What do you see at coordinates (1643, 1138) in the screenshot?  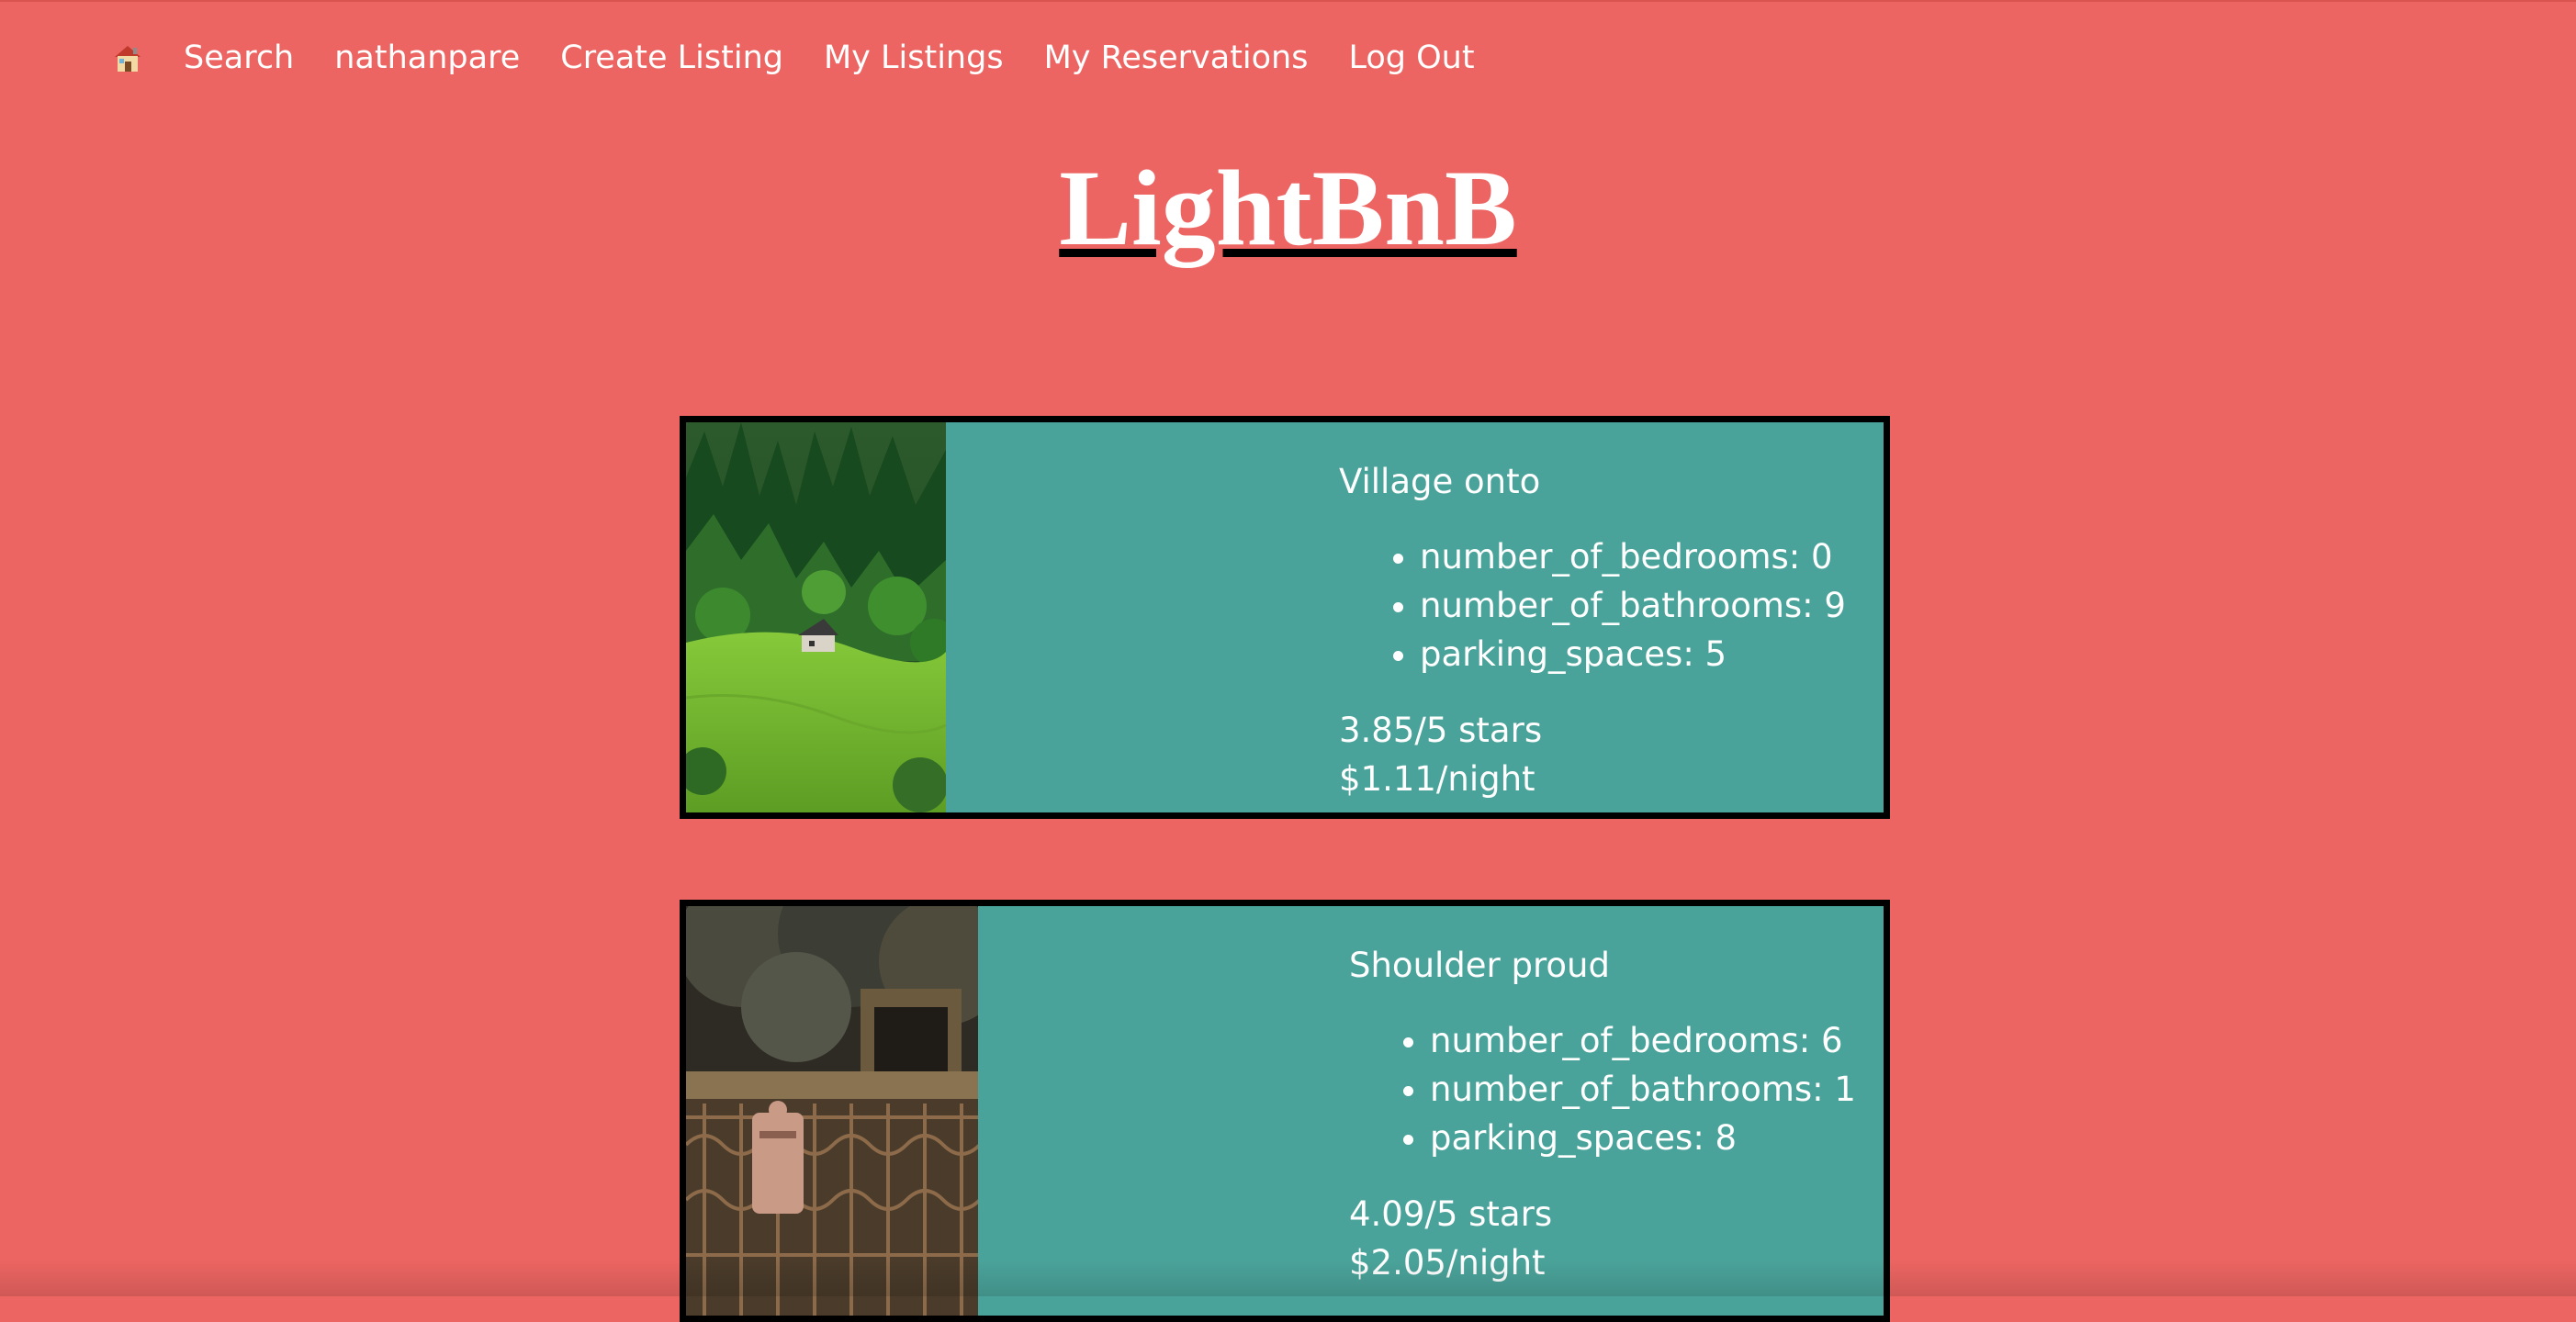 I see `listing-parking: parking_spaces: 8` at bounding box center [1643, 1138].